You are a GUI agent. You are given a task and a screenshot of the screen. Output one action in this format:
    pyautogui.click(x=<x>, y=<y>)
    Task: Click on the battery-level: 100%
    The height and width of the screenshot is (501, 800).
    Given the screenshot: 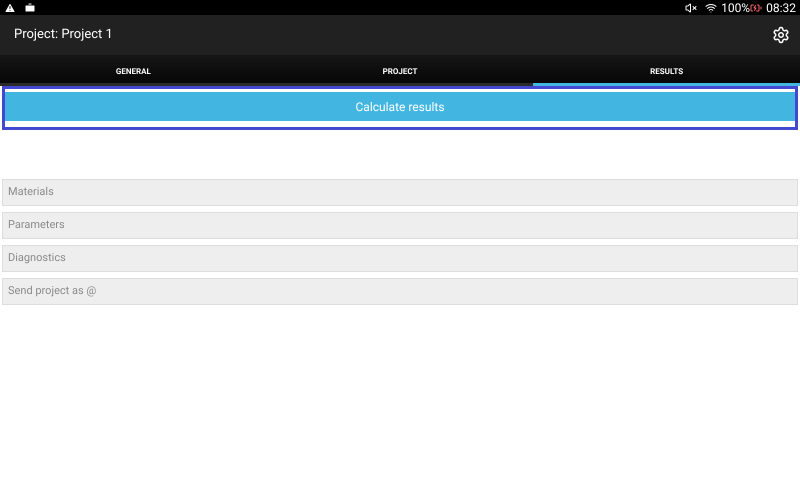 What is the action you would take?
    pyautogui.click(x=735, y=8)
    